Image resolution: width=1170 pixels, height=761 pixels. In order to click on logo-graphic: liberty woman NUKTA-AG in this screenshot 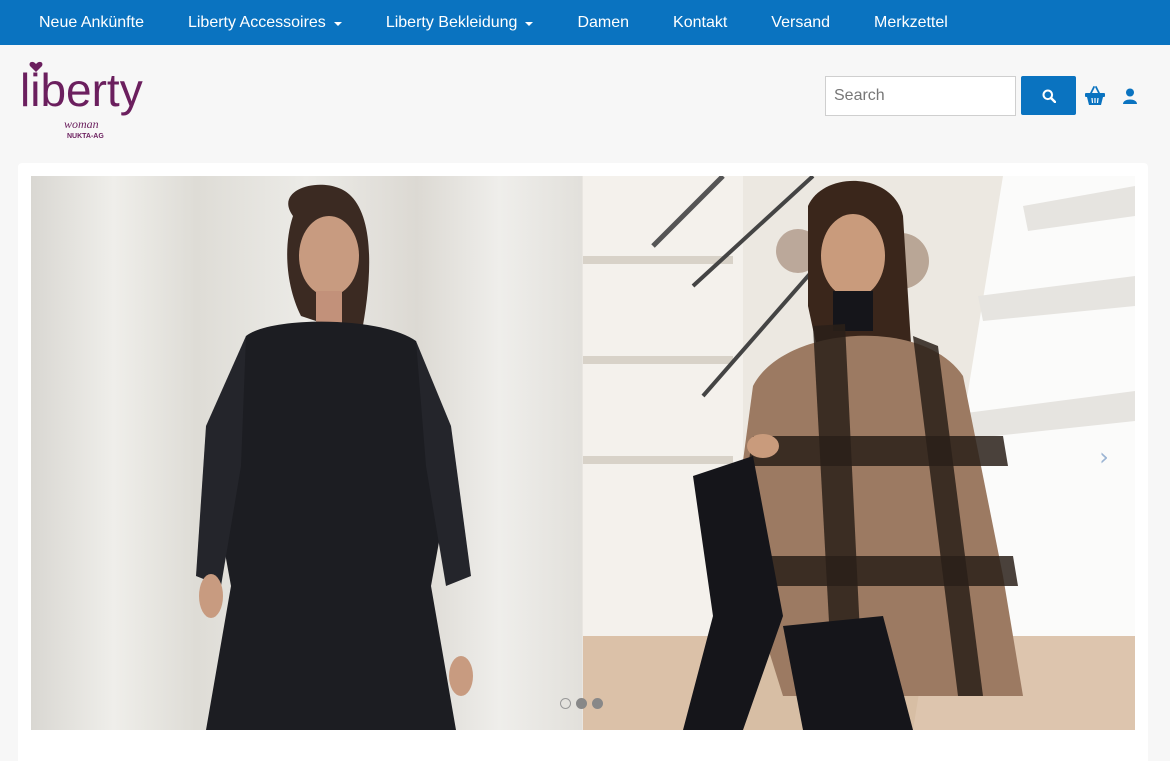, I will do `click(81, 100)`.